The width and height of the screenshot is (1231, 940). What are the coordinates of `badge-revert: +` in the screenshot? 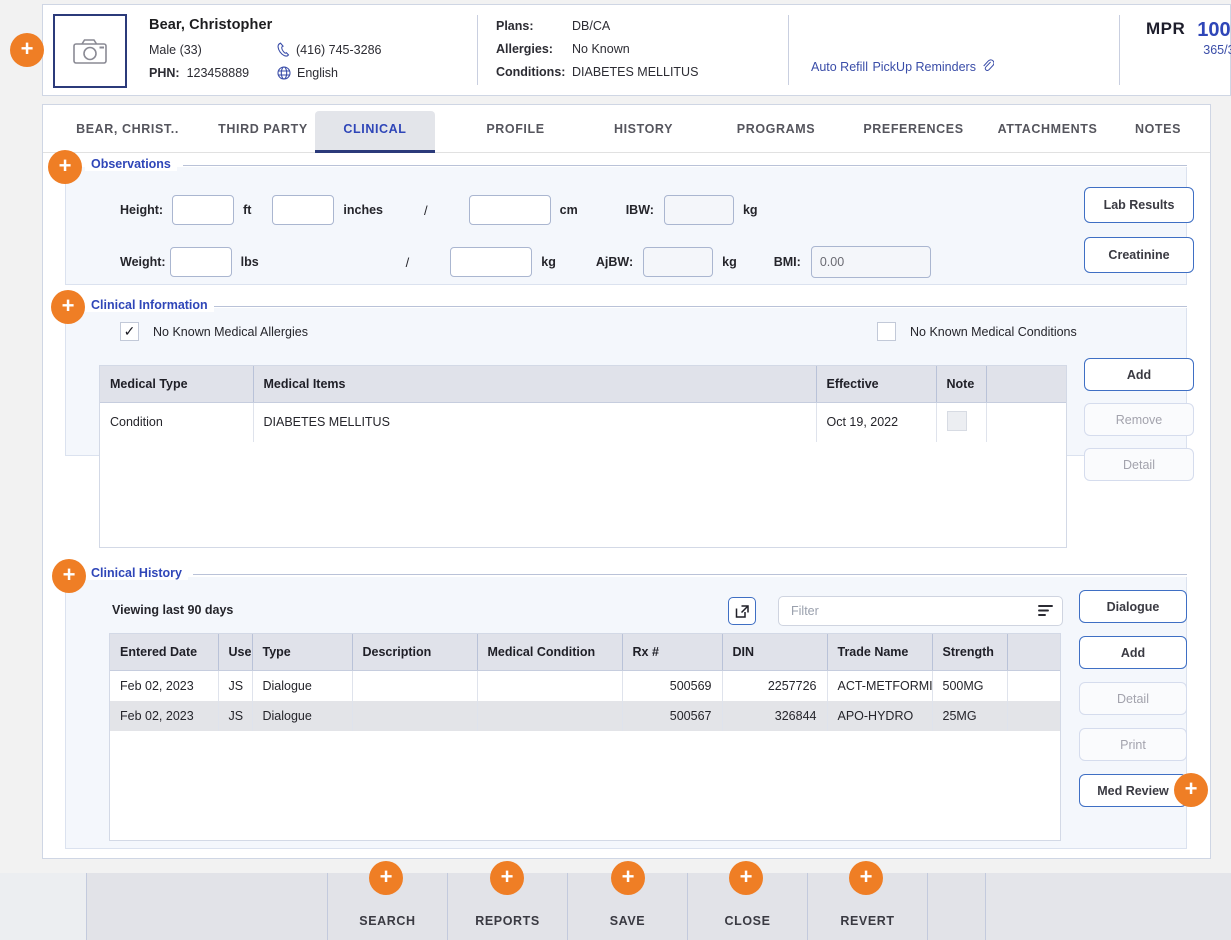 It's located at (866, 878).